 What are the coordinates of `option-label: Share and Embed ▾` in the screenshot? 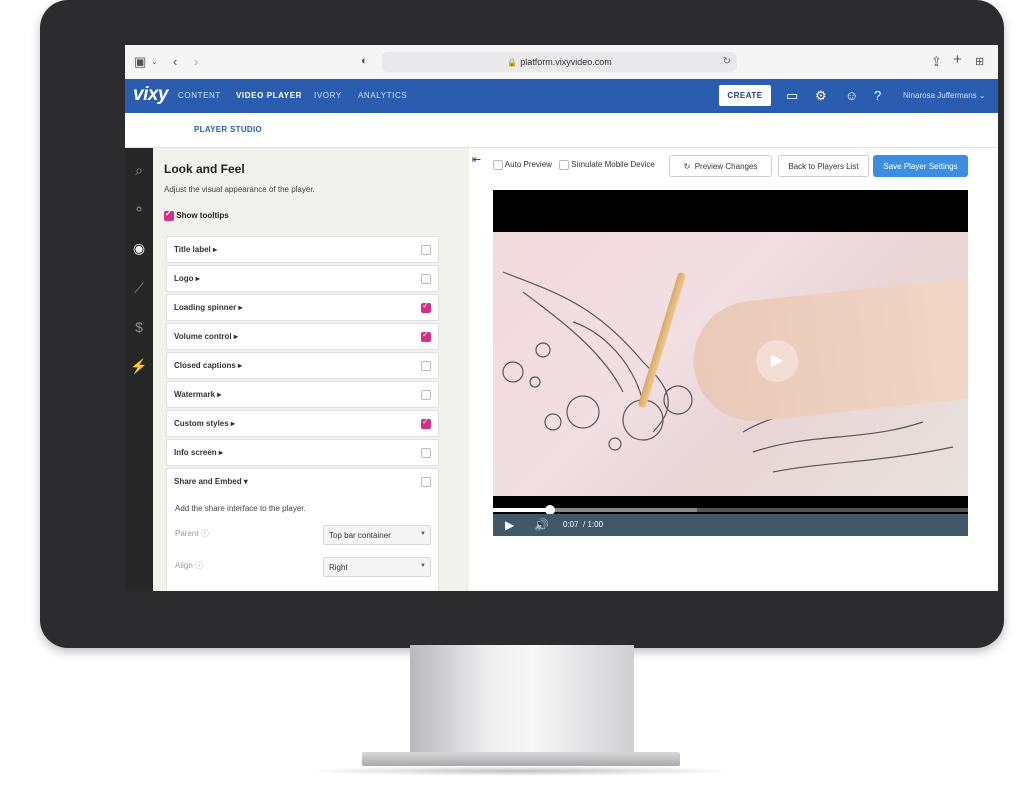 It's located at (211, 481).